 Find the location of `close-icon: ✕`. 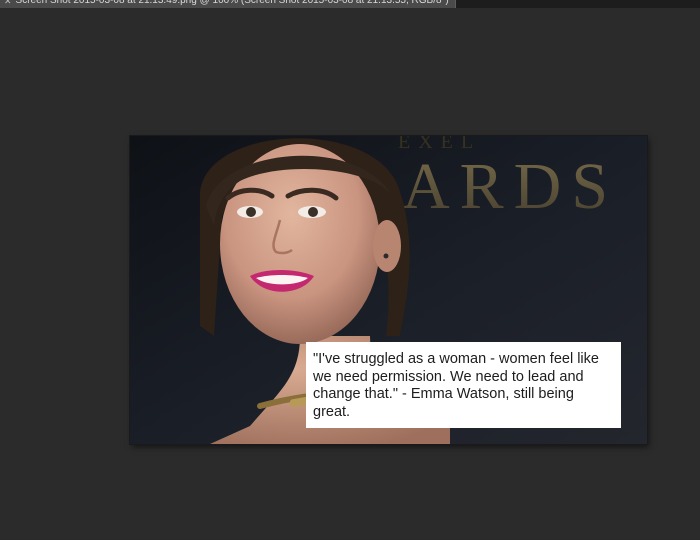

close-icon: ✕ is located at coordinates (8, 4).